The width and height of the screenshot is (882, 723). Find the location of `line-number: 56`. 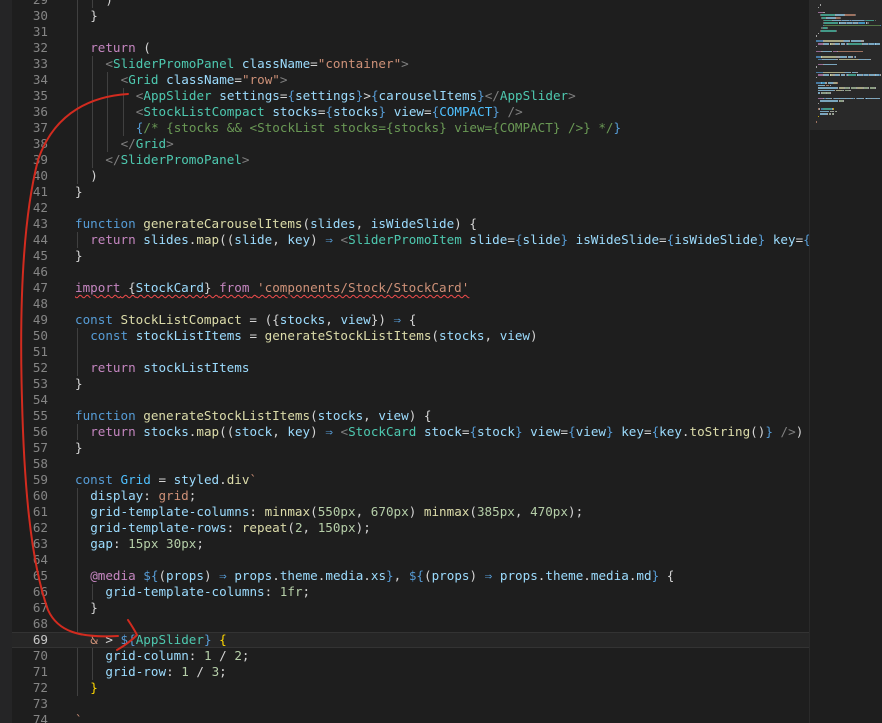

line-number: 56 is located at coordinates (40, 431).